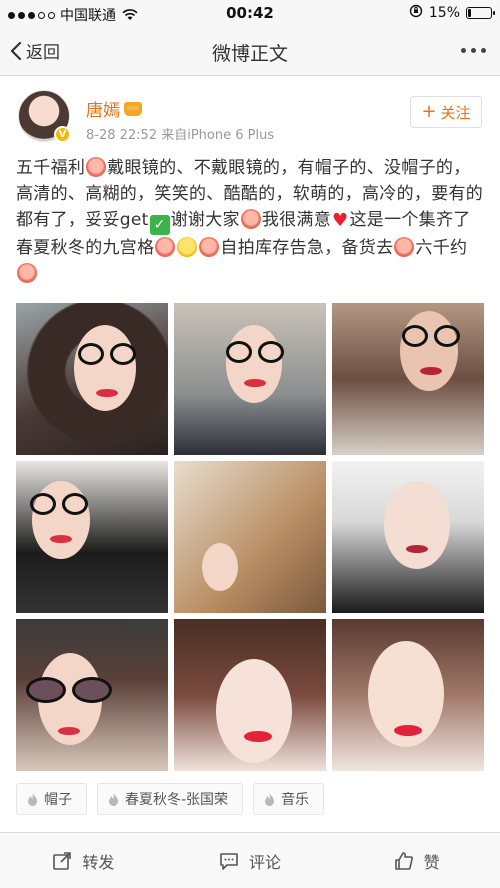  Describe the element at coordinates (96, 167) in the screenshot. I see `kiss-emoji-icon` at that location.